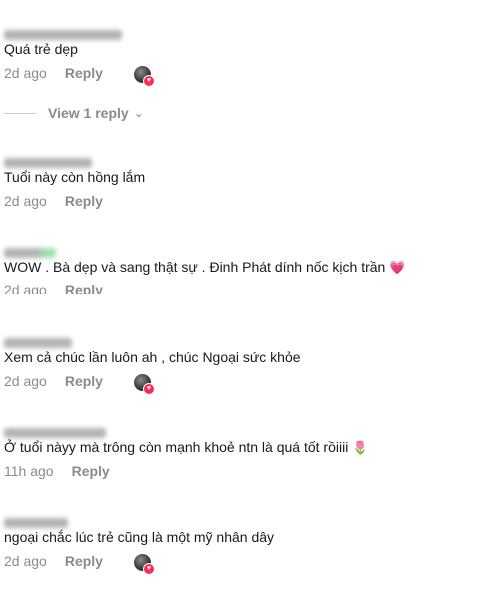 This screenshot has height=591, width=477. What do you see at coordinates (138, 113) in the screenshot?
I see `chevron-down-icon: ⌄` at bounding box center [138, 113].